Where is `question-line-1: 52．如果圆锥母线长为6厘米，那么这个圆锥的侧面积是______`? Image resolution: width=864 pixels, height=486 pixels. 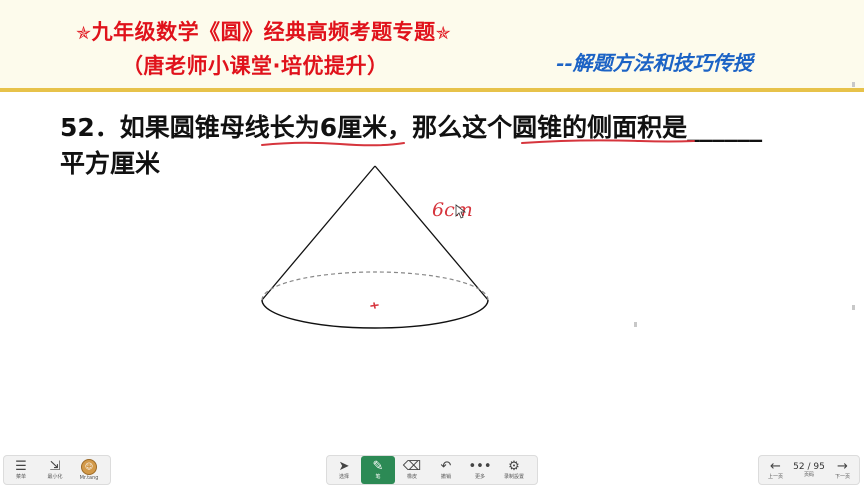
question-line-1: 52．如果圆锥母线长为6厘米，那么这个圆锥的侧面积是______ is located at coordinates (411, 127).